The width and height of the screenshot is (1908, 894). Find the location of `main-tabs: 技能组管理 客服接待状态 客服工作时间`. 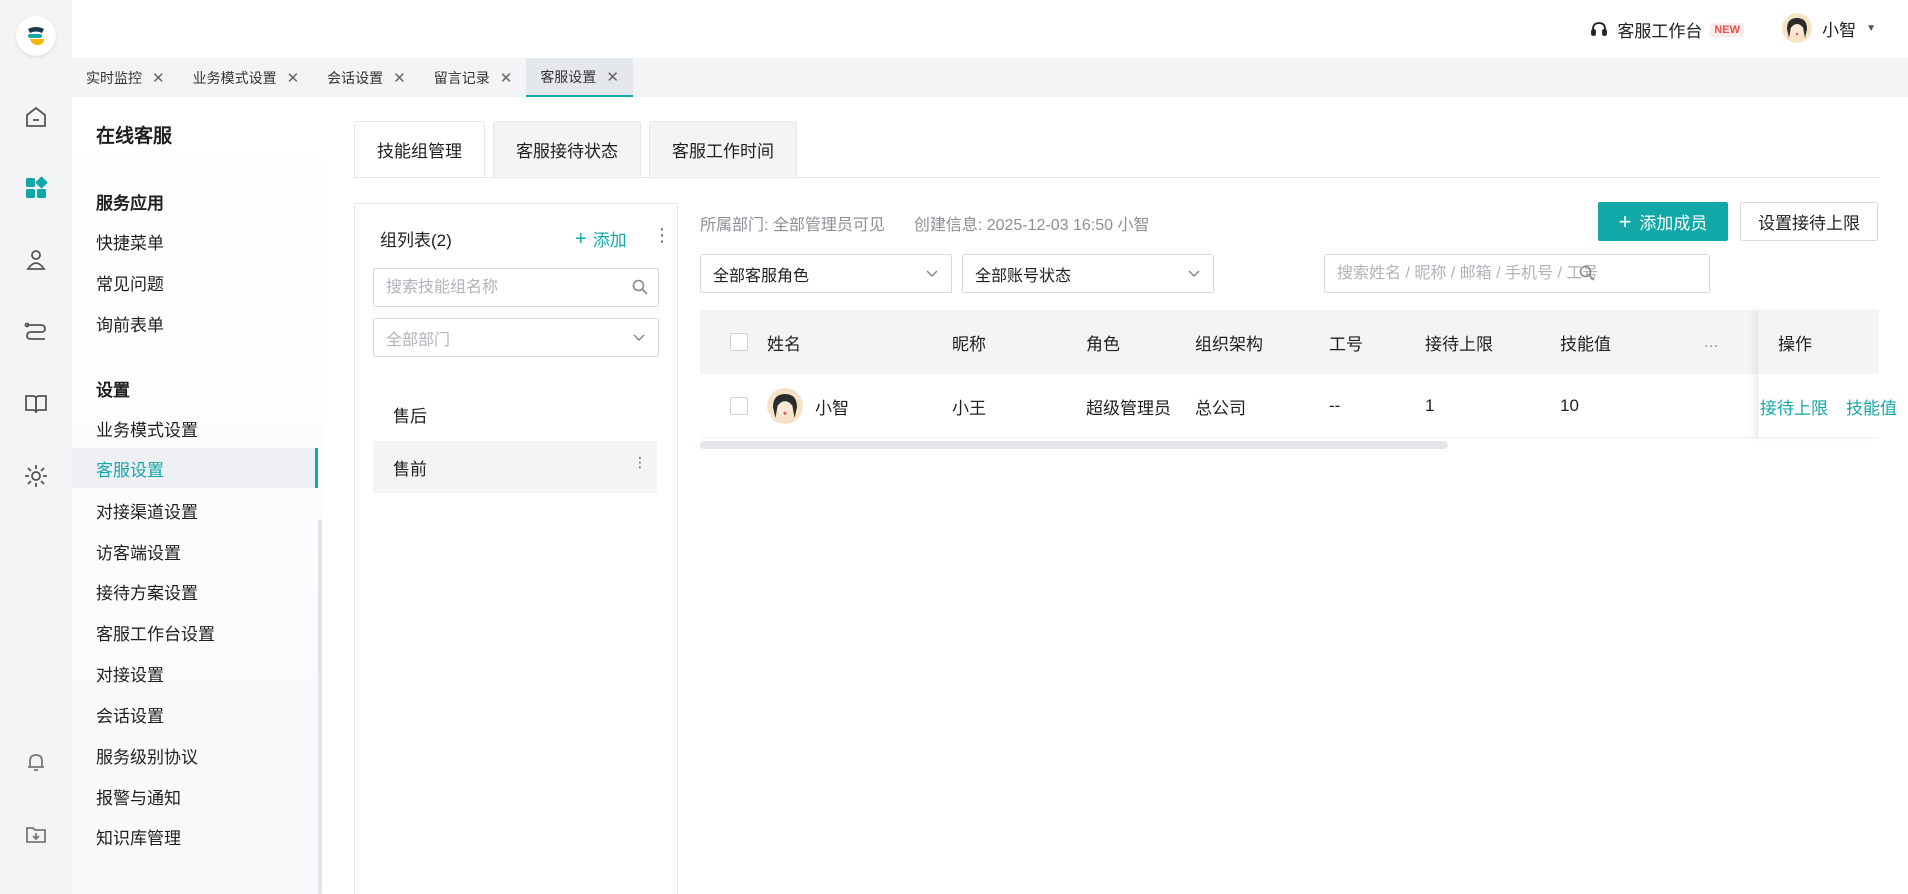

main-tabs: 技能组管理 客服接待状态 客服工作时间 is located at coordinates (575, 149).